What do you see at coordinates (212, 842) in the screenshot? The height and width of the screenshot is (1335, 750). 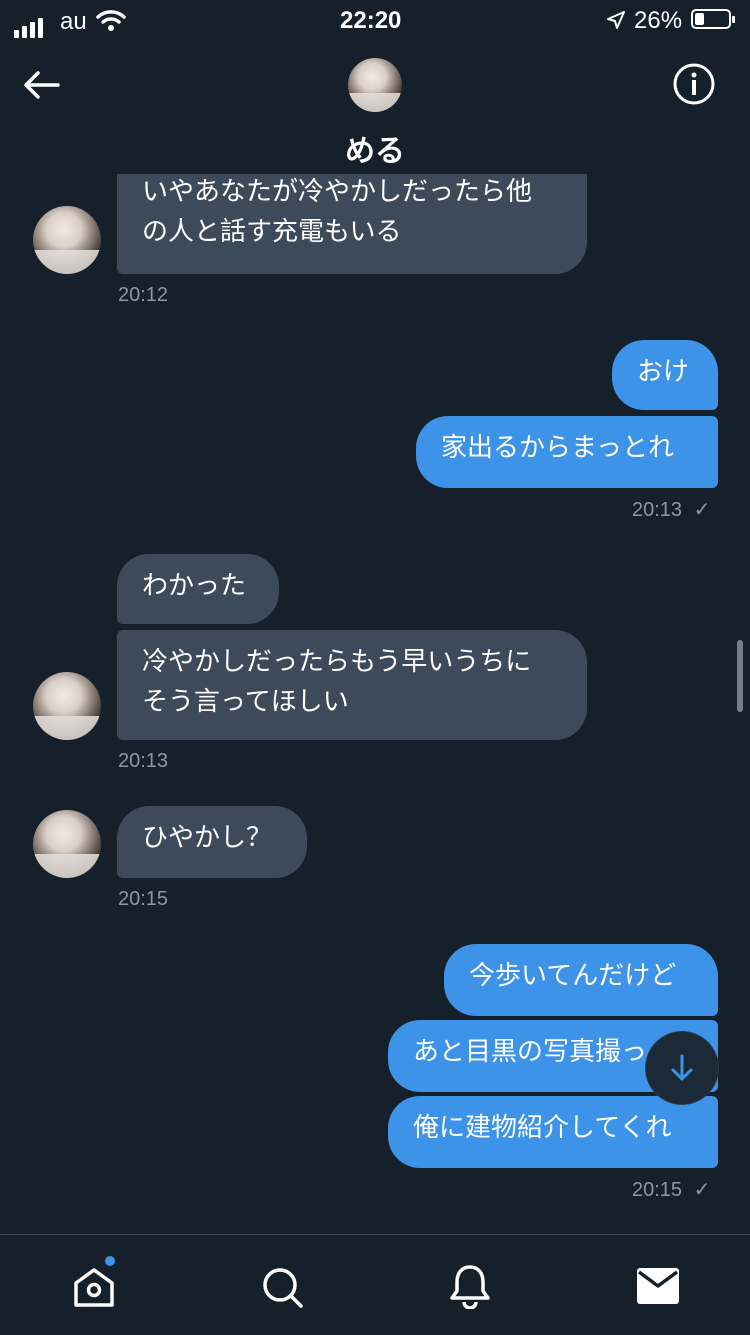 I see `received-message: ひやかし？` at bounding box center [212, 842].